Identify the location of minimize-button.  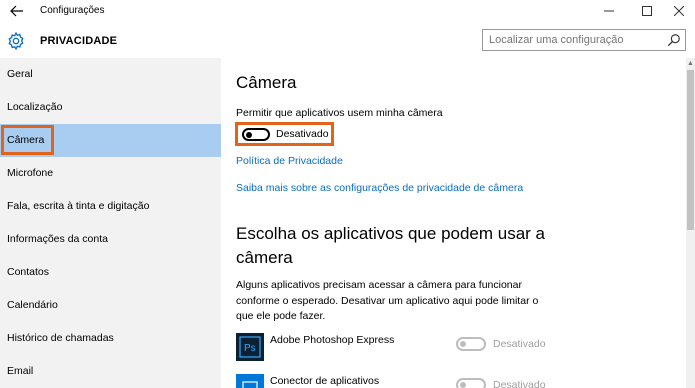
(609, 12).